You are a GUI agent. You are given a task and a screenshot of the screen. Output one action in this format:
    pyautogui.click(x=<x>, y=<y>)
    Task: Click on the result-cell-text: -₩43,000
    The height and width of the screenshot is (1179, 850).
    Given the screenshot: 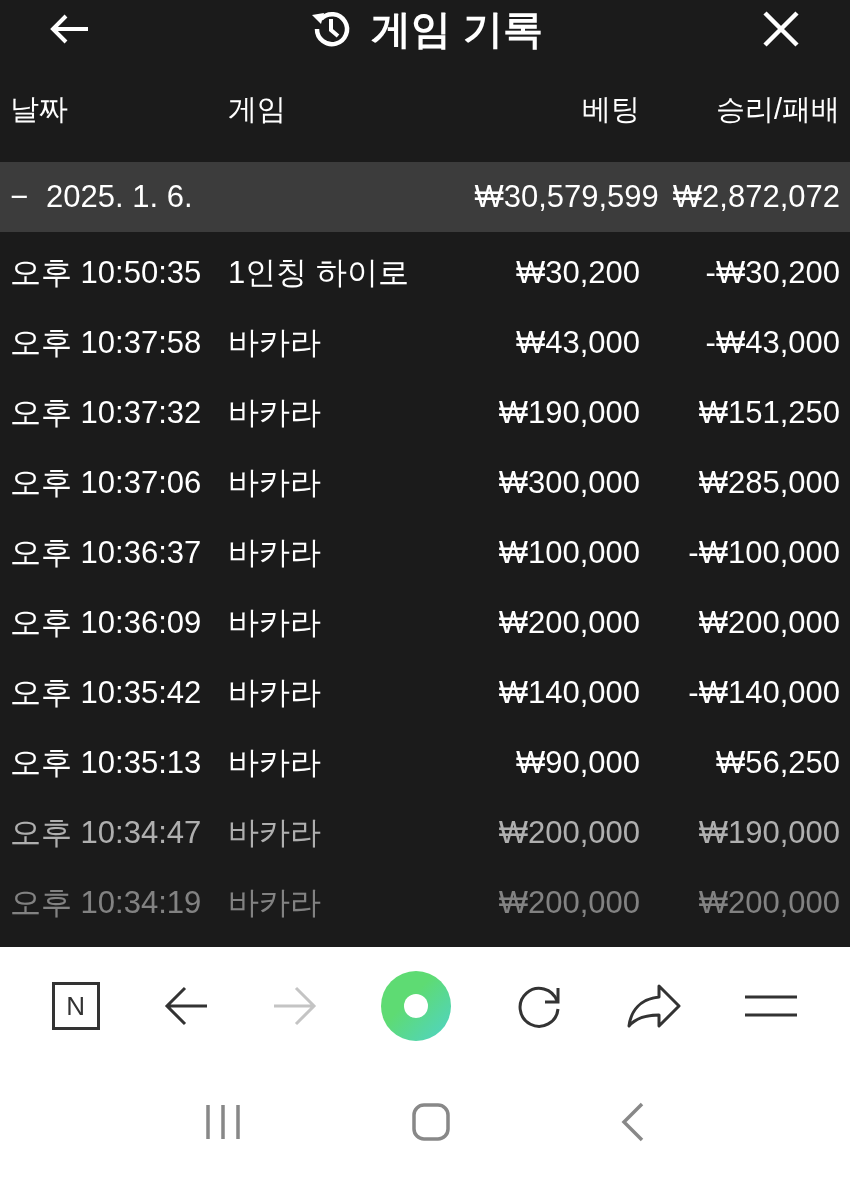 What is the action you would take?
    pyautogui.click(x=772, y=343)
    